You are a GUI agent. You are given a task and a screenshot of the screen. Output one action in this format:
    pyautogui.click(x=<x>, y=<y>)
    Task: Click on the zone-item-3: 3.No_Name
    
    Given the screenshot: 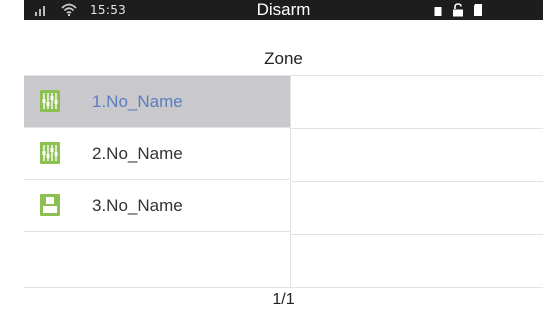 What is the action you would take?
    pyautogui.click(x=157, y=206)
    